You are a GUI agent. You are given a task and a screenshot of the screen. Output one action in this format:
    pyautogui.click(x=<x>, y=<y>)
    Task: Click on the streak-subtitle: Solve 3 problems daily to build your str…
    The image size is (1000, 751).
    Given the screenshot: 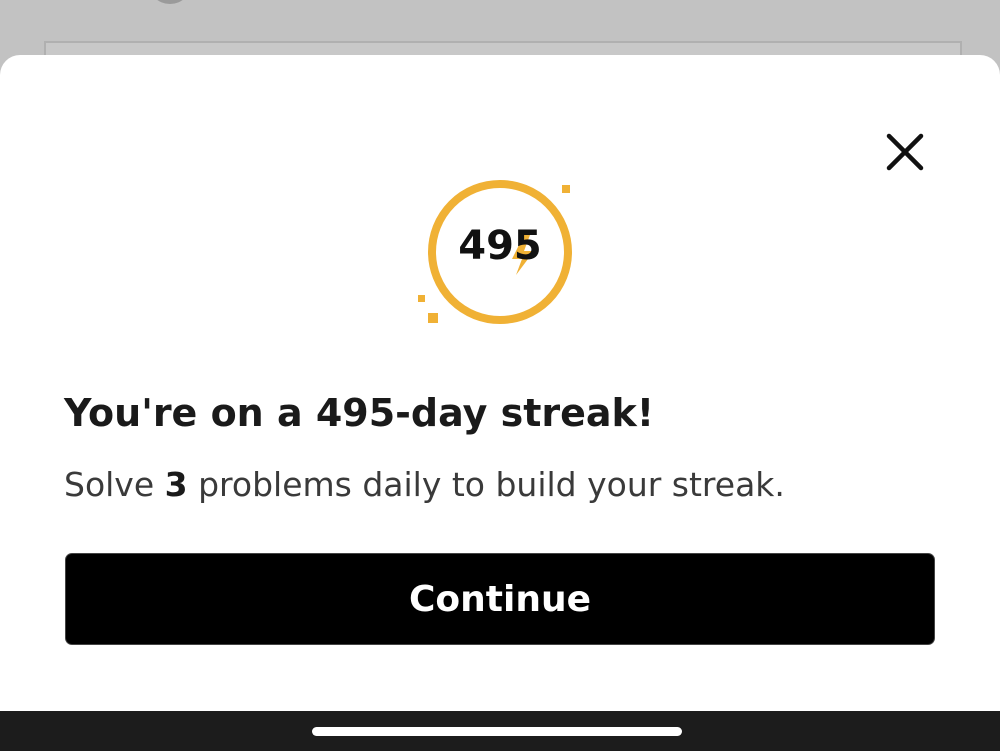 What is the action you would take?
    pyautogui.click(x=514, y=484)
    